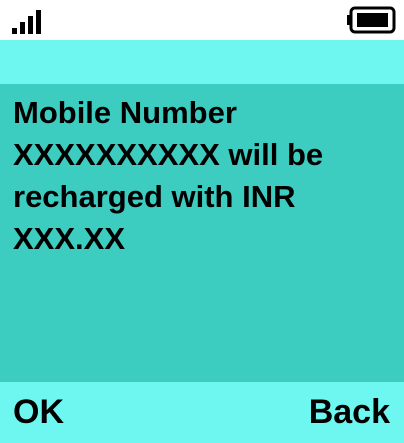 The height and width of the screenshot is (443, 404). I want to click on back-softkey: Back, so click(349, 412).